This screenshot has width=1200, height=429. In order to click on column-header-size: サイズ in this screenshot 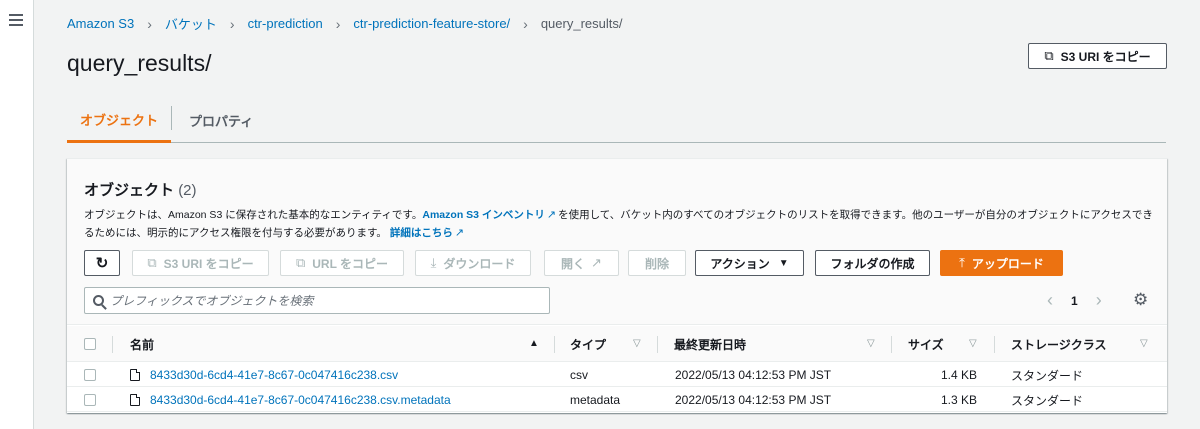, I will do `click(926, 344)`.